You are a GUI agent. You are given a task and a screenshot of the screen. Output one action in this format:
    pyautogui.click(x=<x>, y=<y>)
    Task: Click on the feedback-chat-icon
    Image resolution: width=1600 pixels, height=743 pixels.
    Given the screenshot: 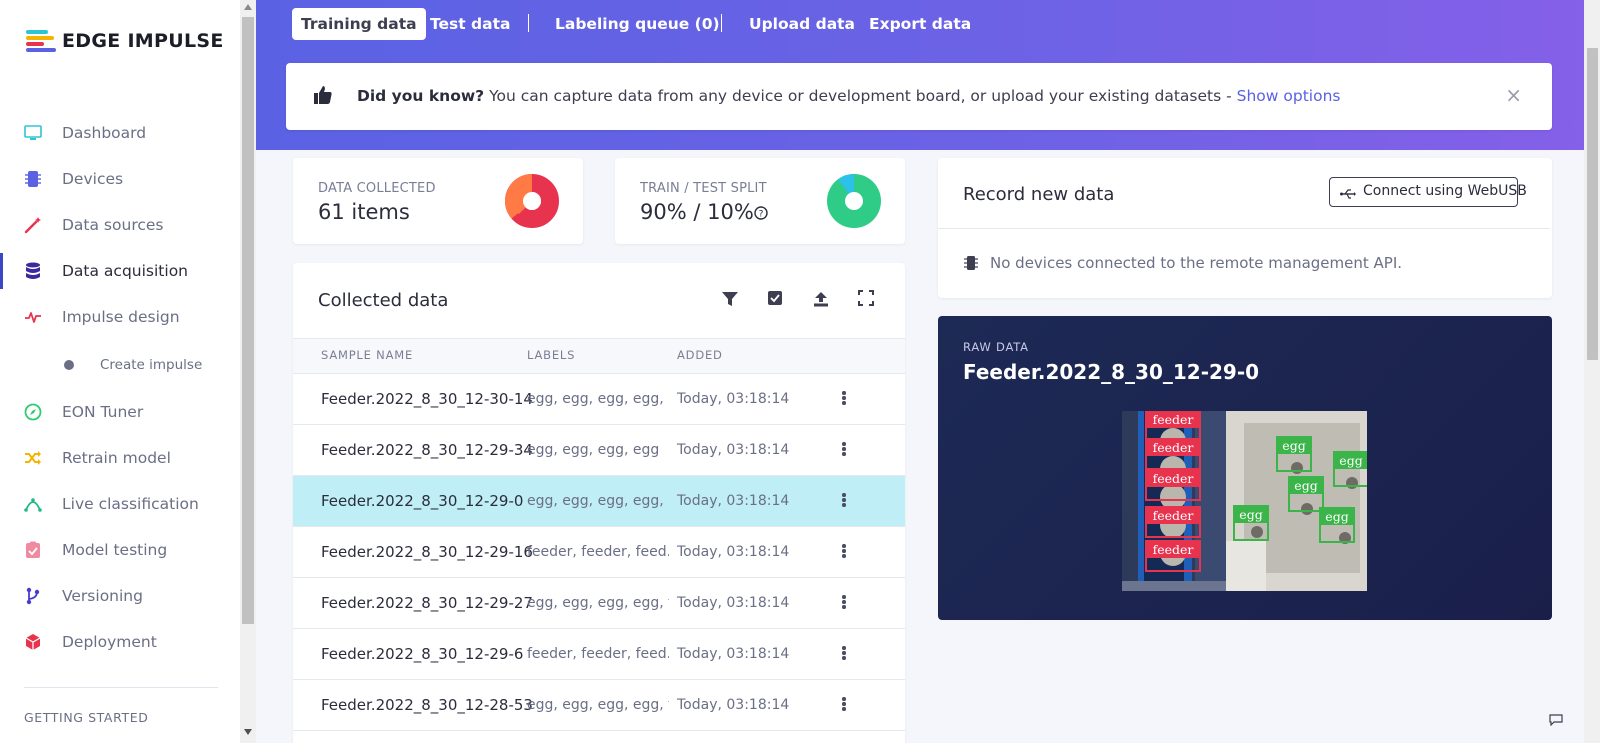 What is the action you would take?
    pyautogui.click(x=1556, y=719)
    